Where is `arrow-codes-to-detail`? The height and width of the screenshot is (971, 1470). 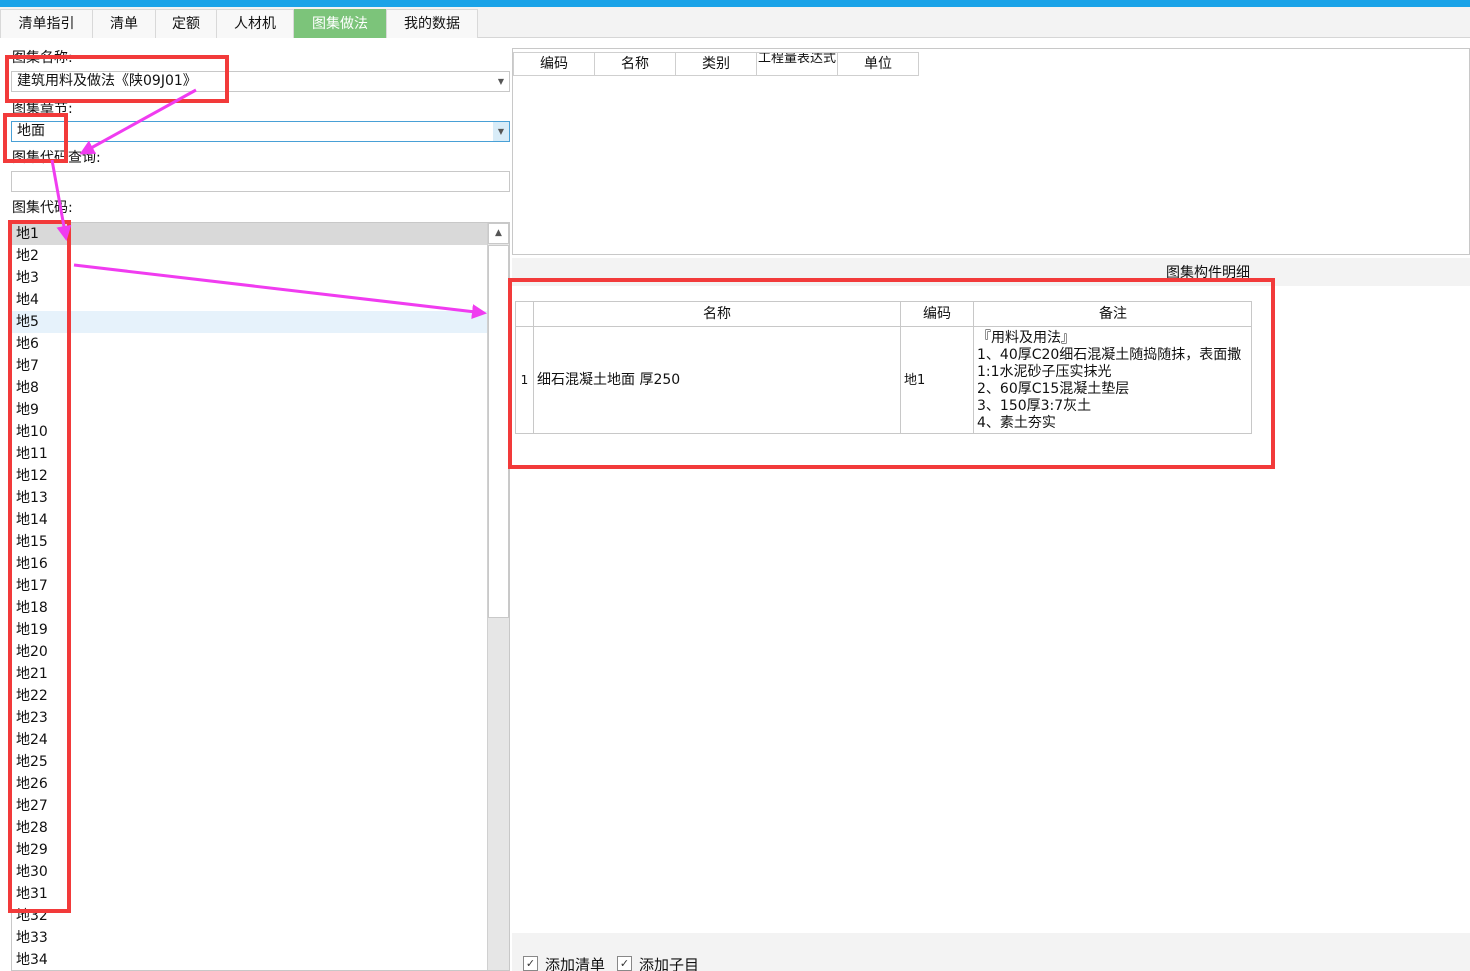 arrow-codes-to-detail is located at coordinates (280, 291).